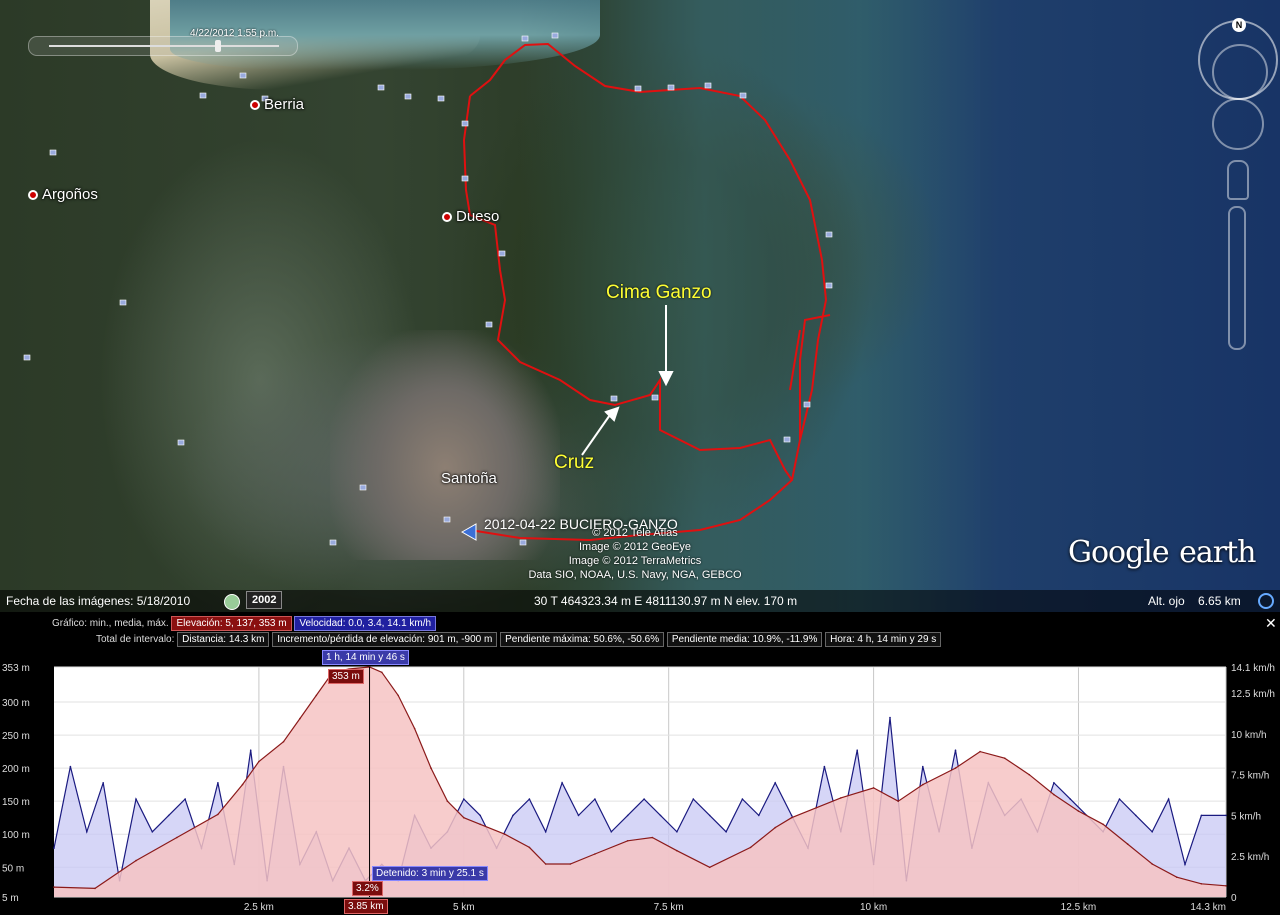 The height and width of the screenshot is (915, 1280). Describe the element at coordinates (232, 602) in the screenshot. I see `historical-imagery-icon` at that location.